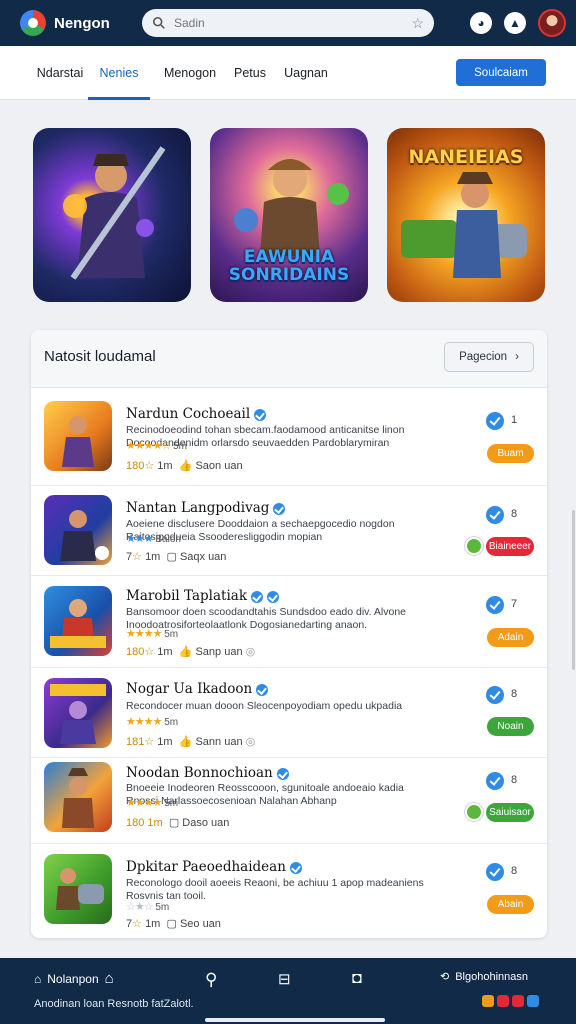 This screenshot has width=576, height=1024. I want to click on app-meta: 181☆ 1m 👍 Sann uan ◎, so click(190, 741).